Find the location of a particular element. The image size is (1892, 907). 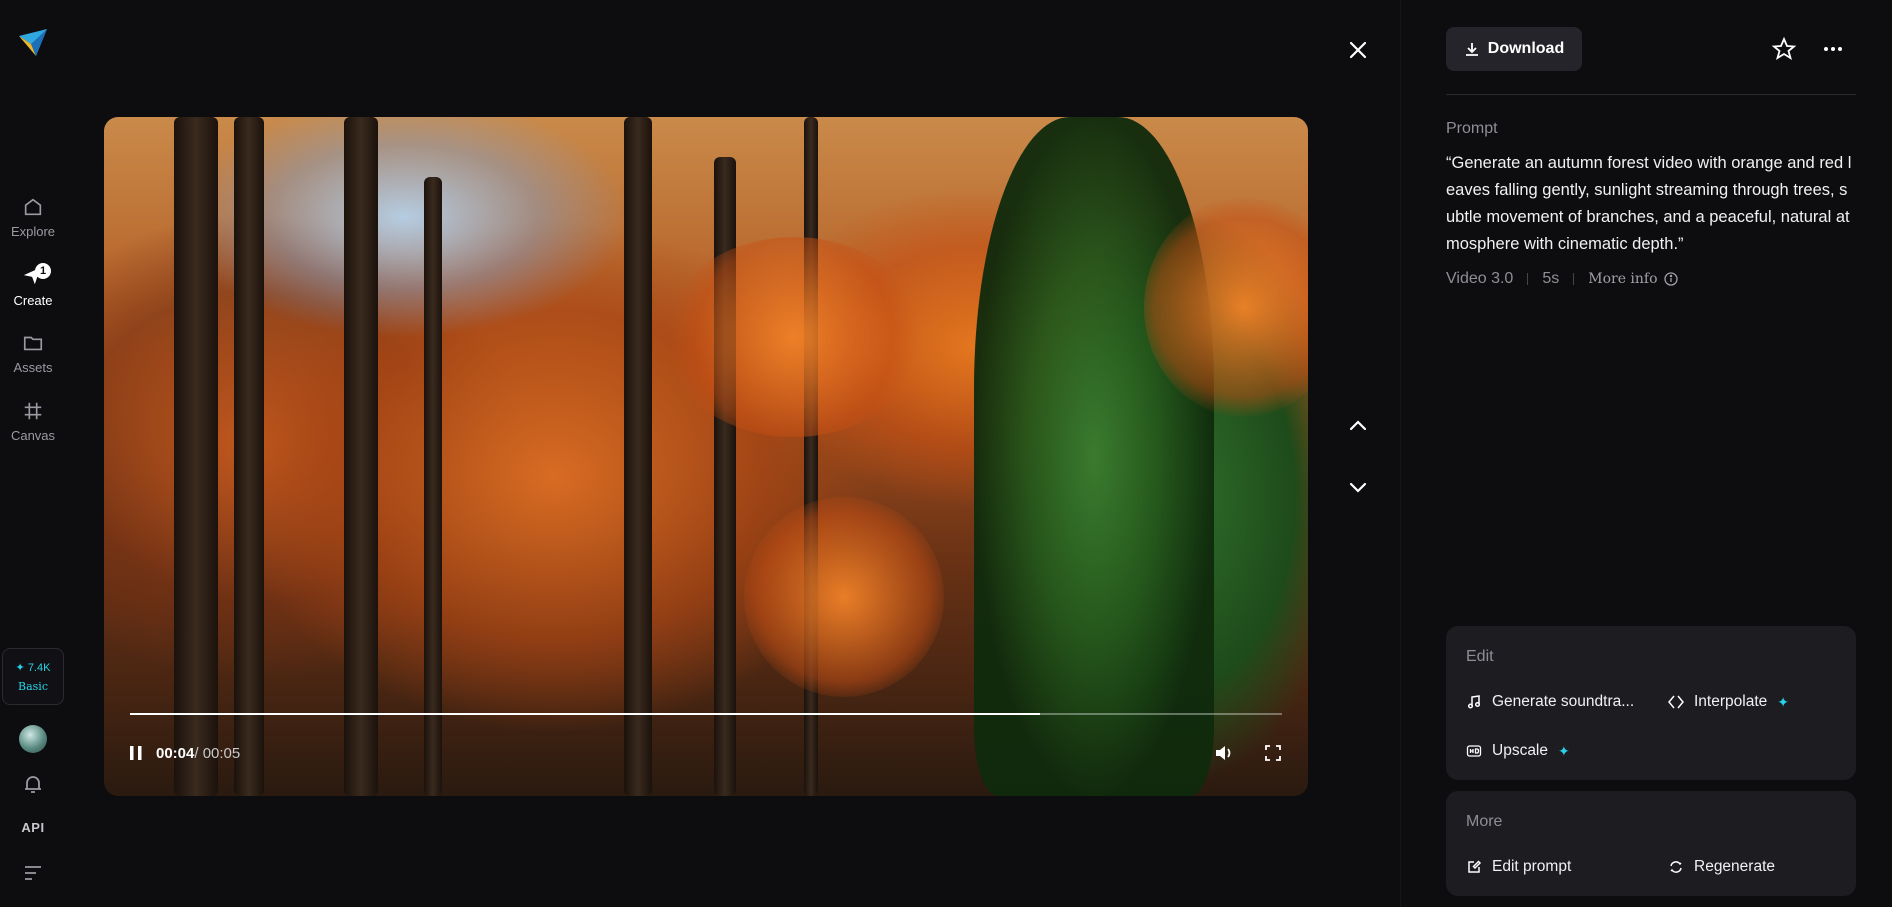

upscale-button: Upscale ✦ is located at coordinates (1518, 751).